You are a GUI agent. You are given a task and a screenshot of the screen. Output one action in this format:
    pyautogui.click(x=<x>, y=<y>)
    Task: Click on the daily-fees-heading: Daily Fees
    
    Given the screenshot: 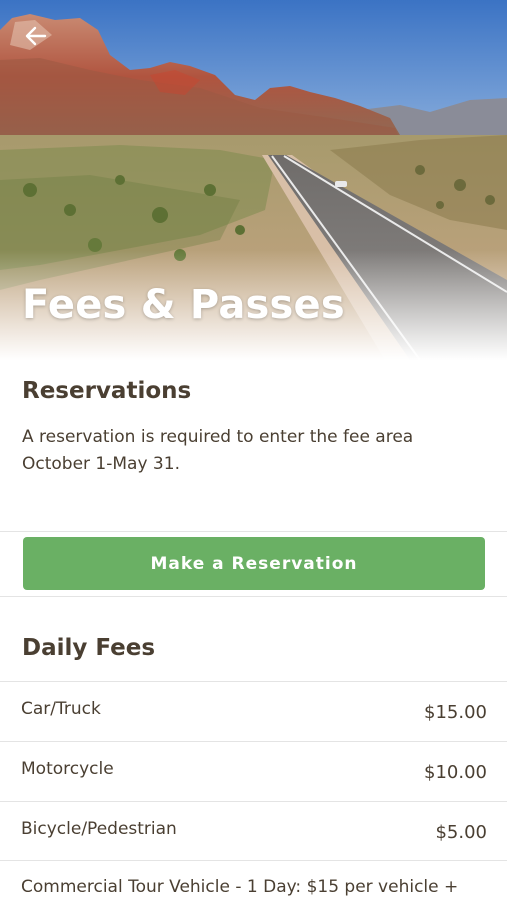 What is the action you would take?
    pyautogui.click(x=89, y=648)
    